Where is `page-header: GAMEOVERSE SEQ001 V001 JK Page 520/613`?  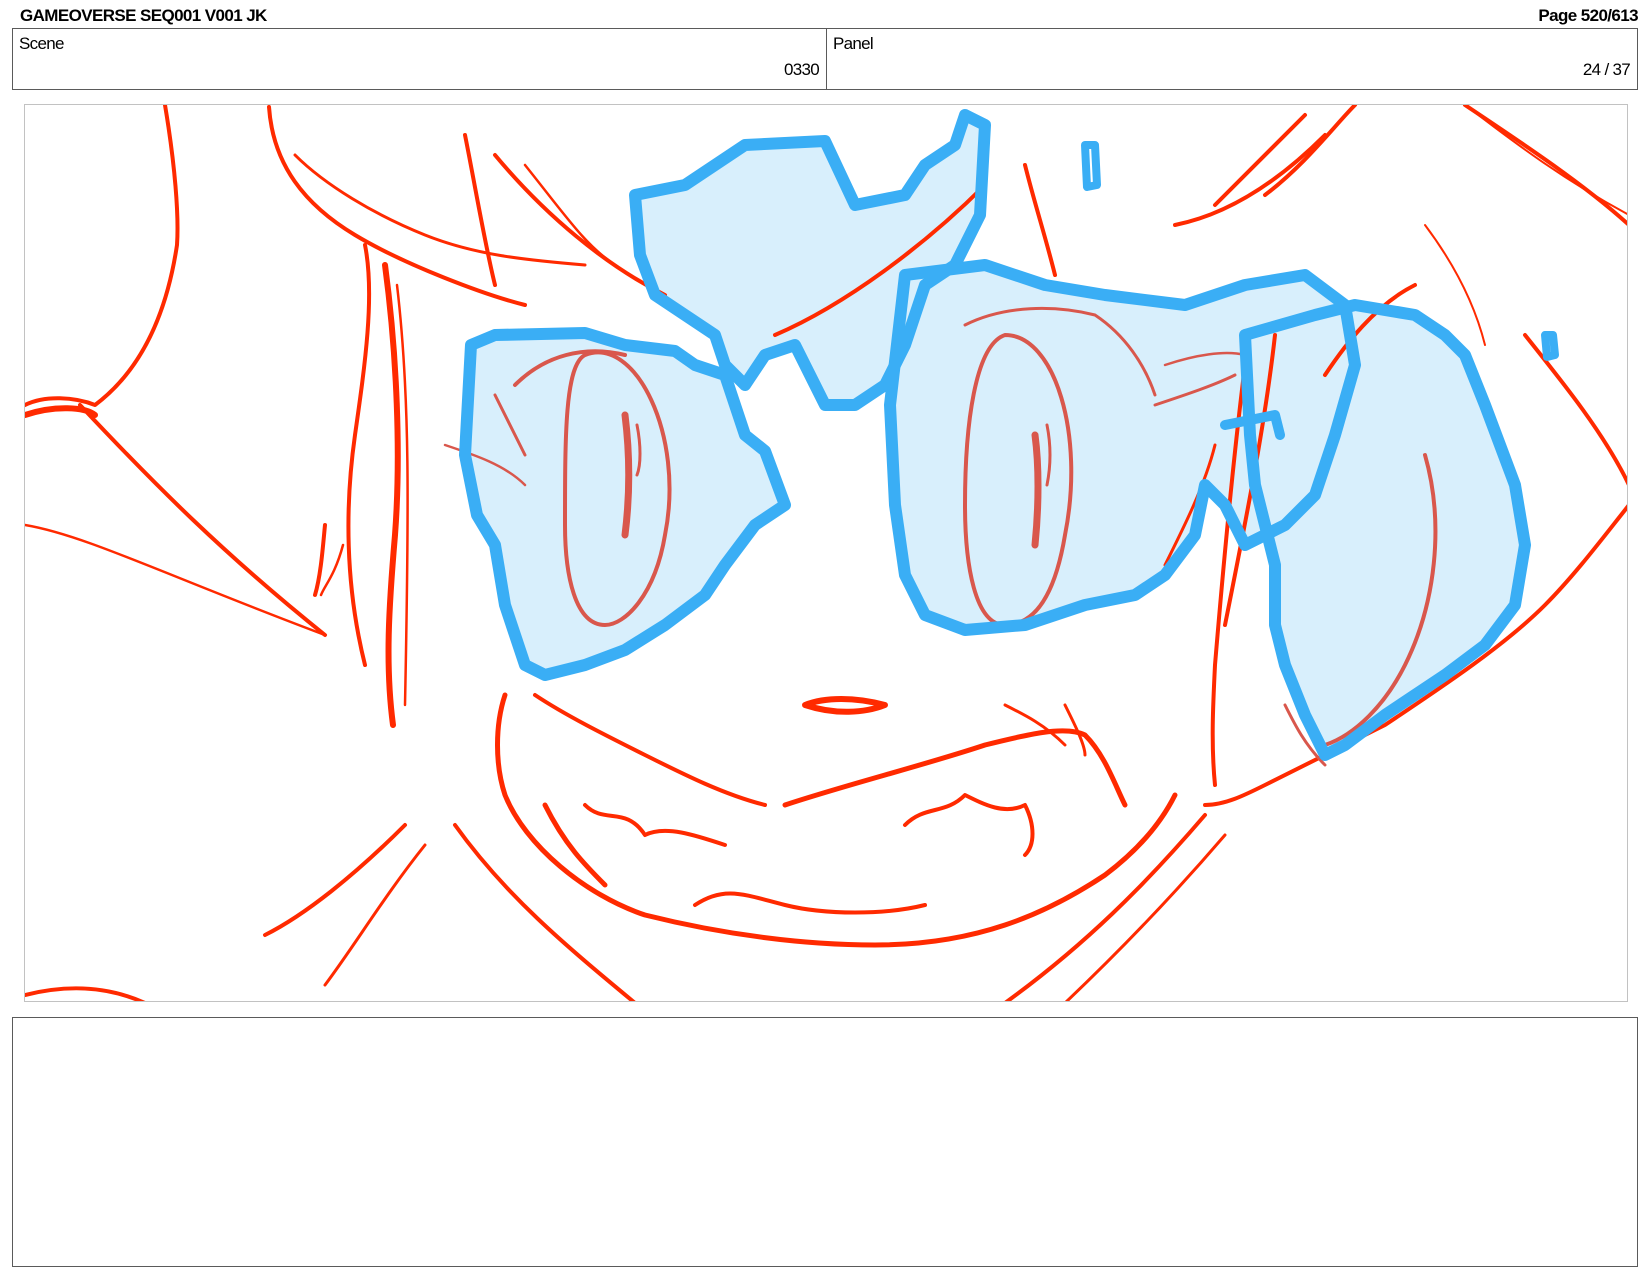 page-header: GAMEOVERSE SEQ001 V001 JK Page 520/613 is located at coordinates (829, 17).